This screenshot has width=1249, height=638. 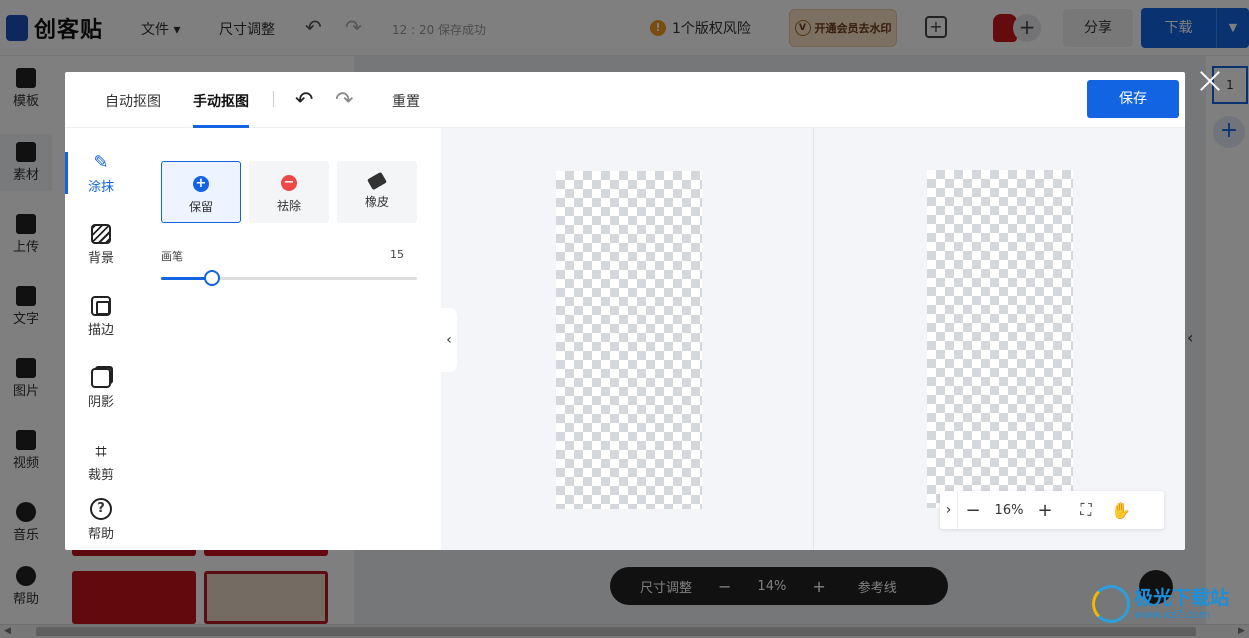 What do you see at coordinates (100, 258) in the screenshot?
I see `tool-label: 背景` at bounding box center [100, 258].